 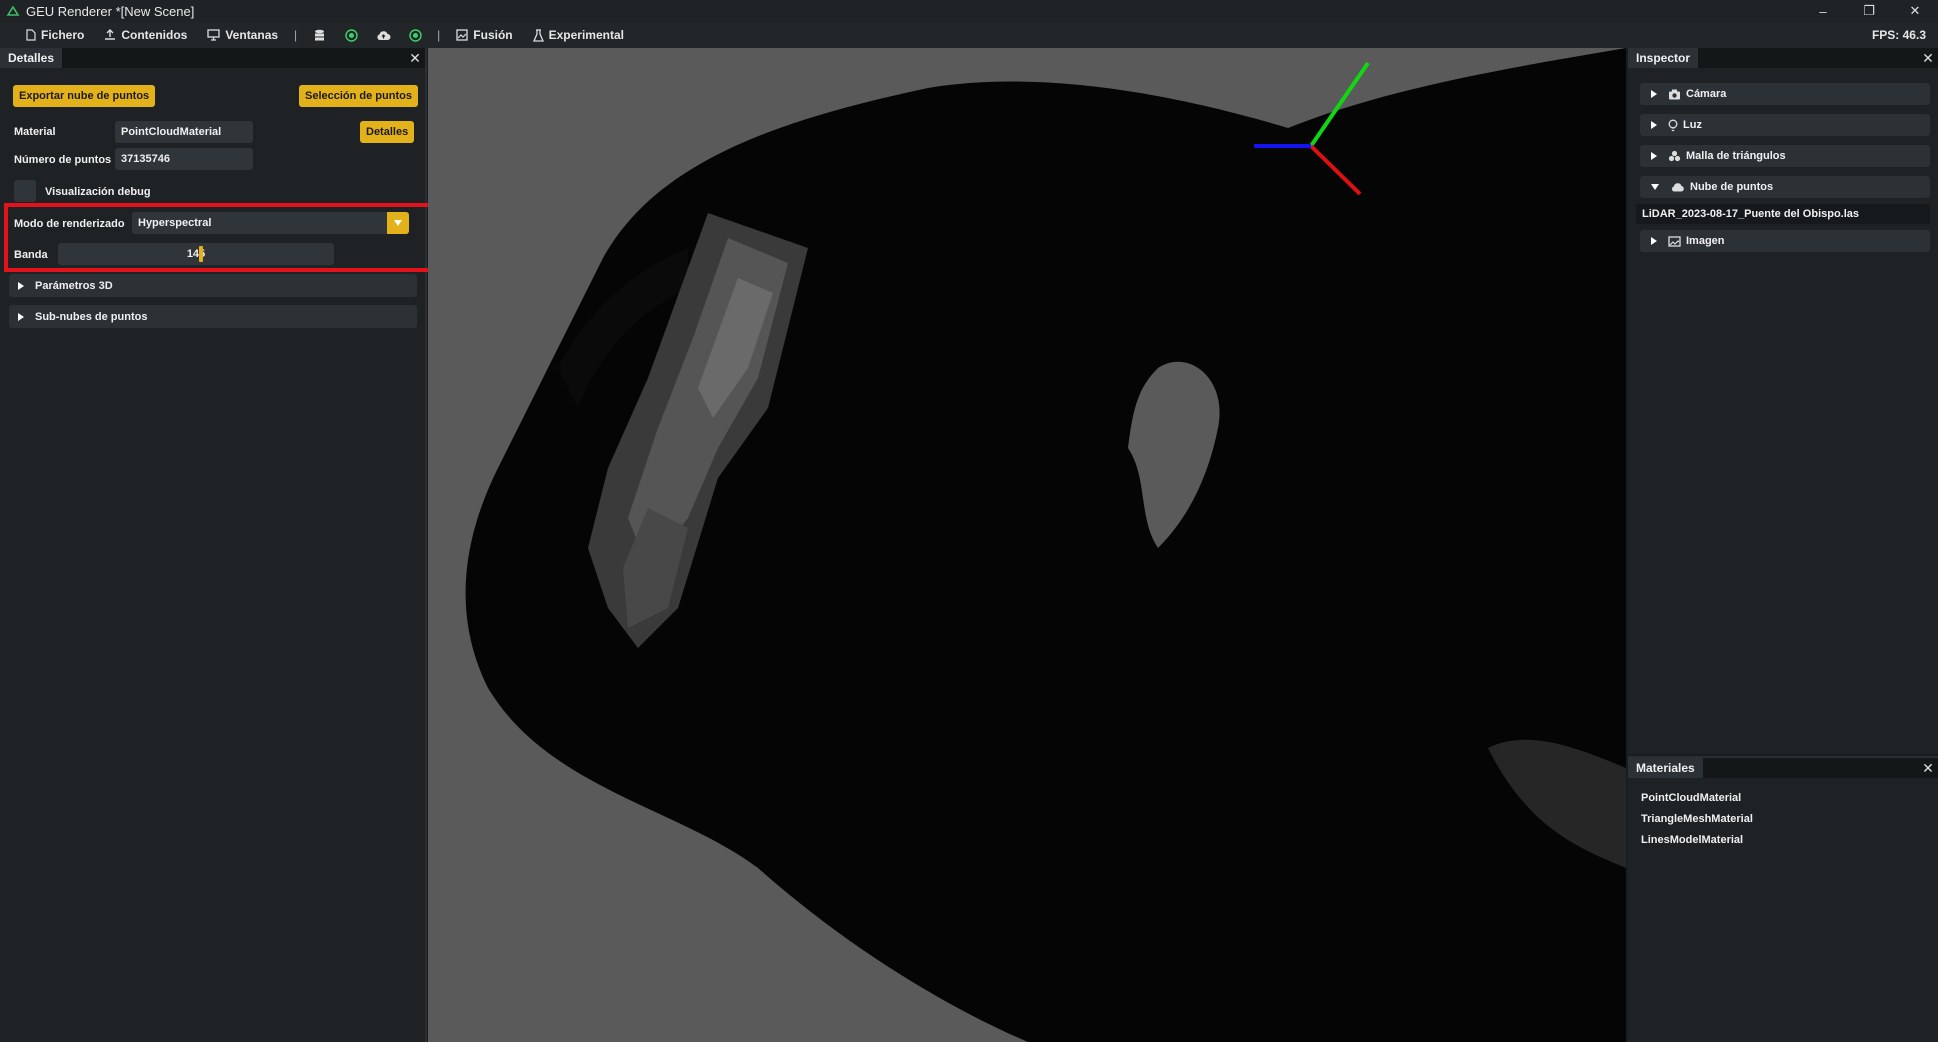 What do you see at coordinates (25, 191) in the screenshot?
I see `debug-checkbox` at bounding box center [25, 191].